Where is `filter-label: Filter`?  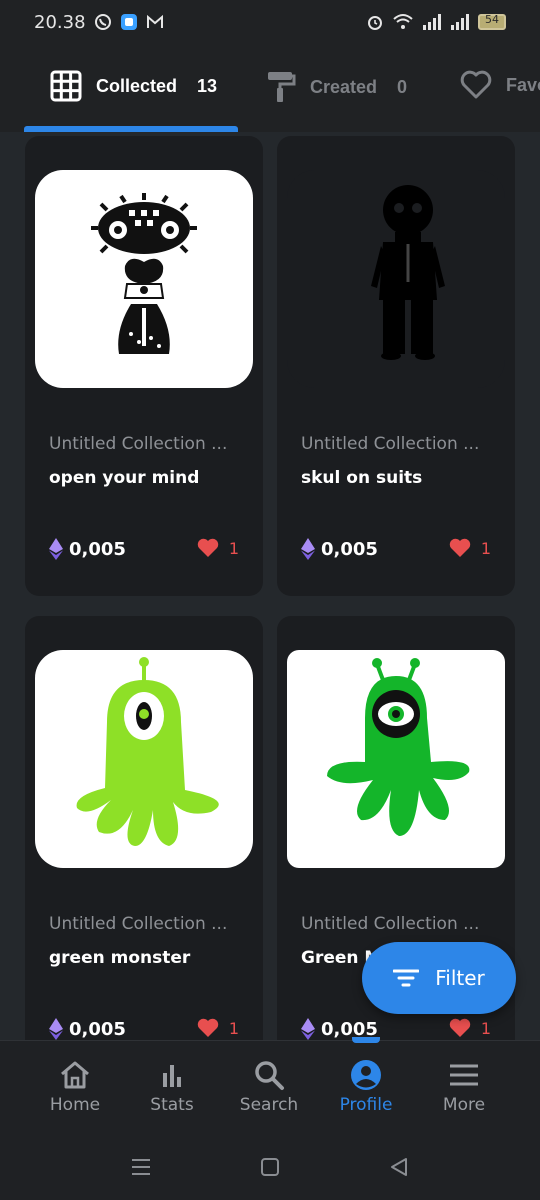
filter-label: Filter is located at coordinates (460, 978).